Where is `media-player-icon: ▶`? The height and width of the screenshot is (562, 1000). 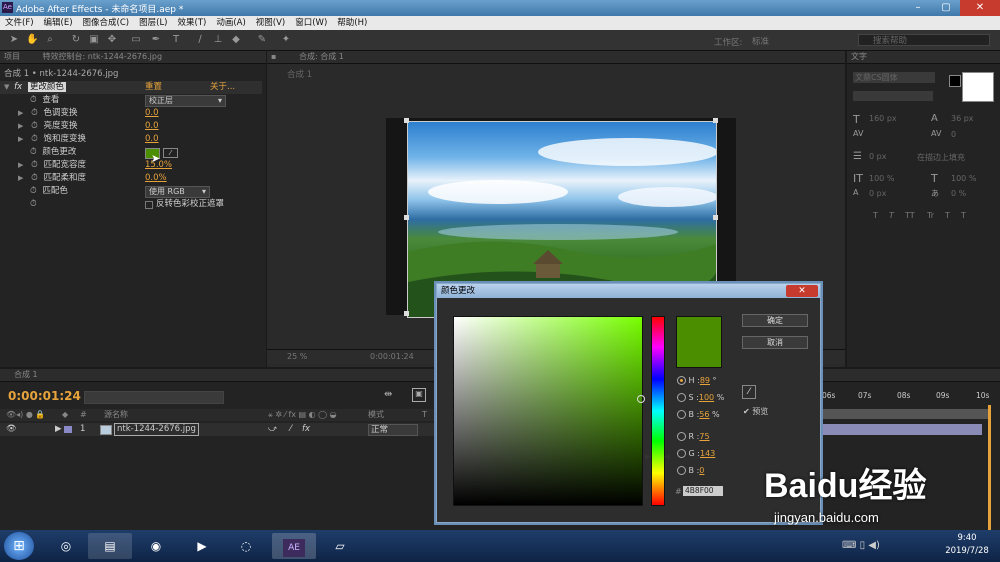 media-player-icon: ▶ is located at coordinates (202, 546).